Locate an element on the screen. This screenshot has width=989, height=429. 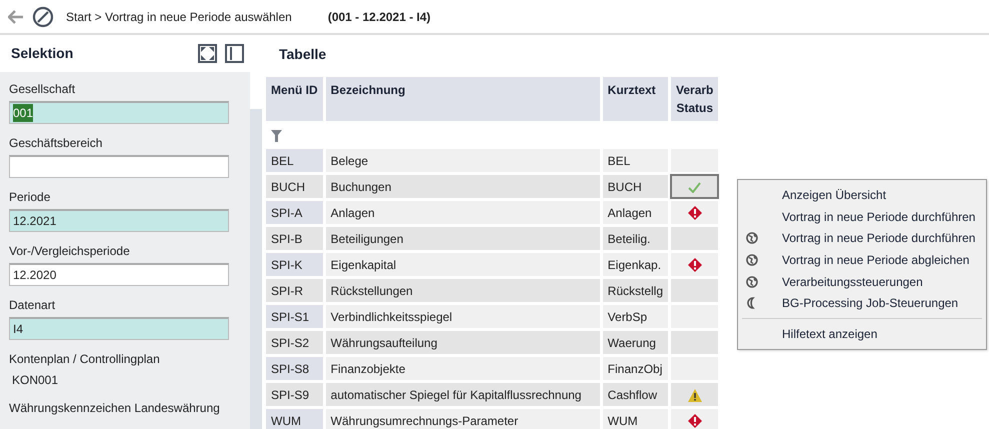
table-cell: SPI-S8 is located at coordinates (294, 368).